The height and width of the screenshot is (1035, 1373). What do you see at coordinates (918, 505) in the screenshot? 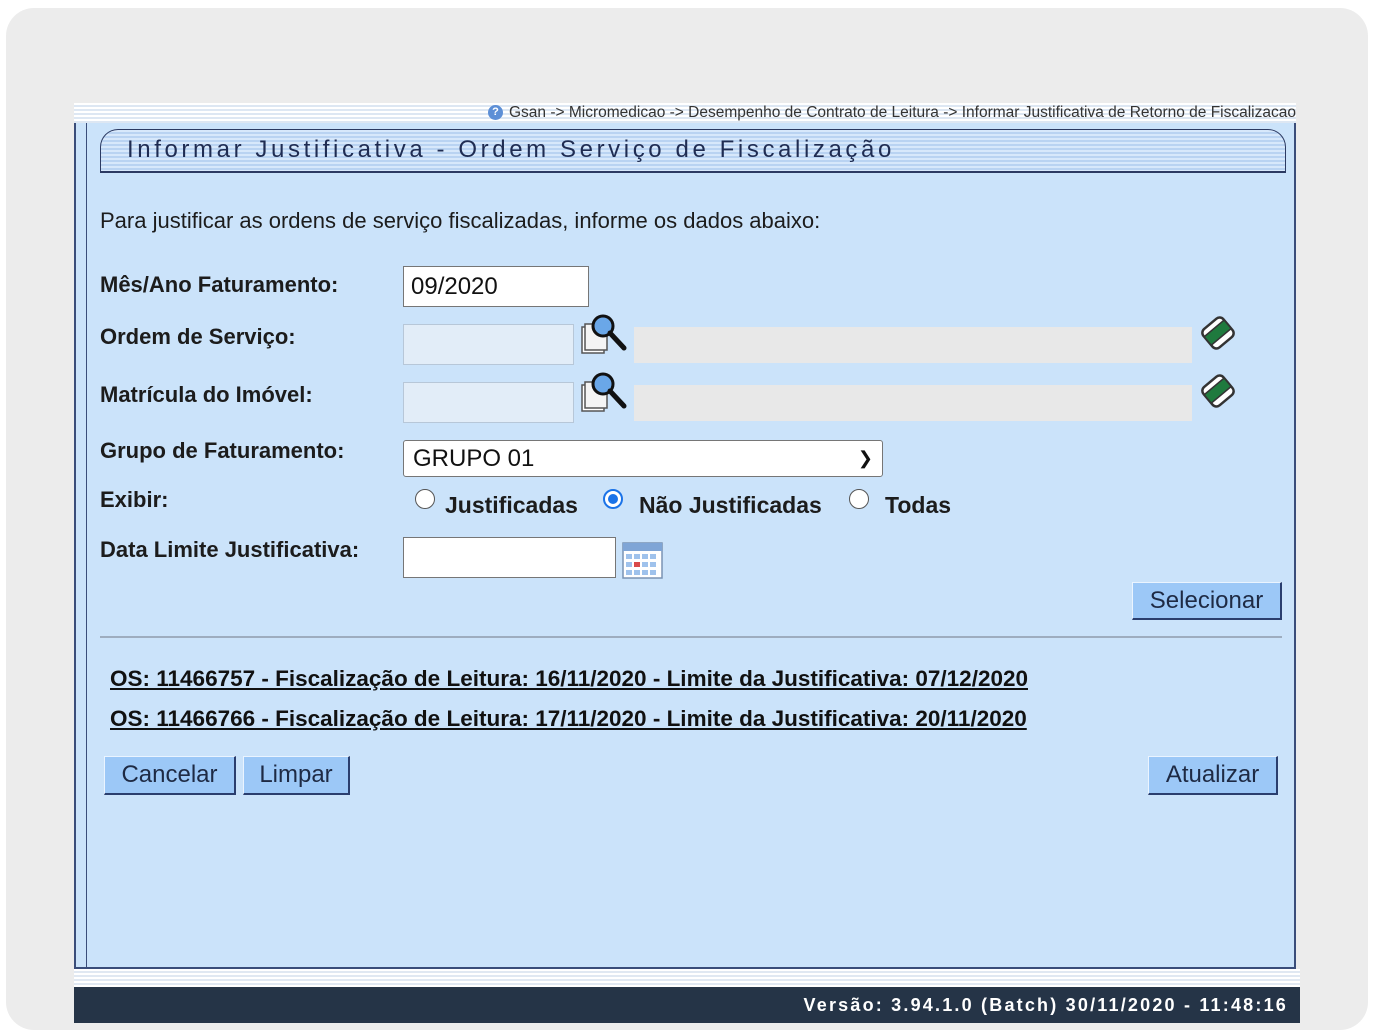
I see `radio-todas-label: Todas` at bounding box center [918, 505].